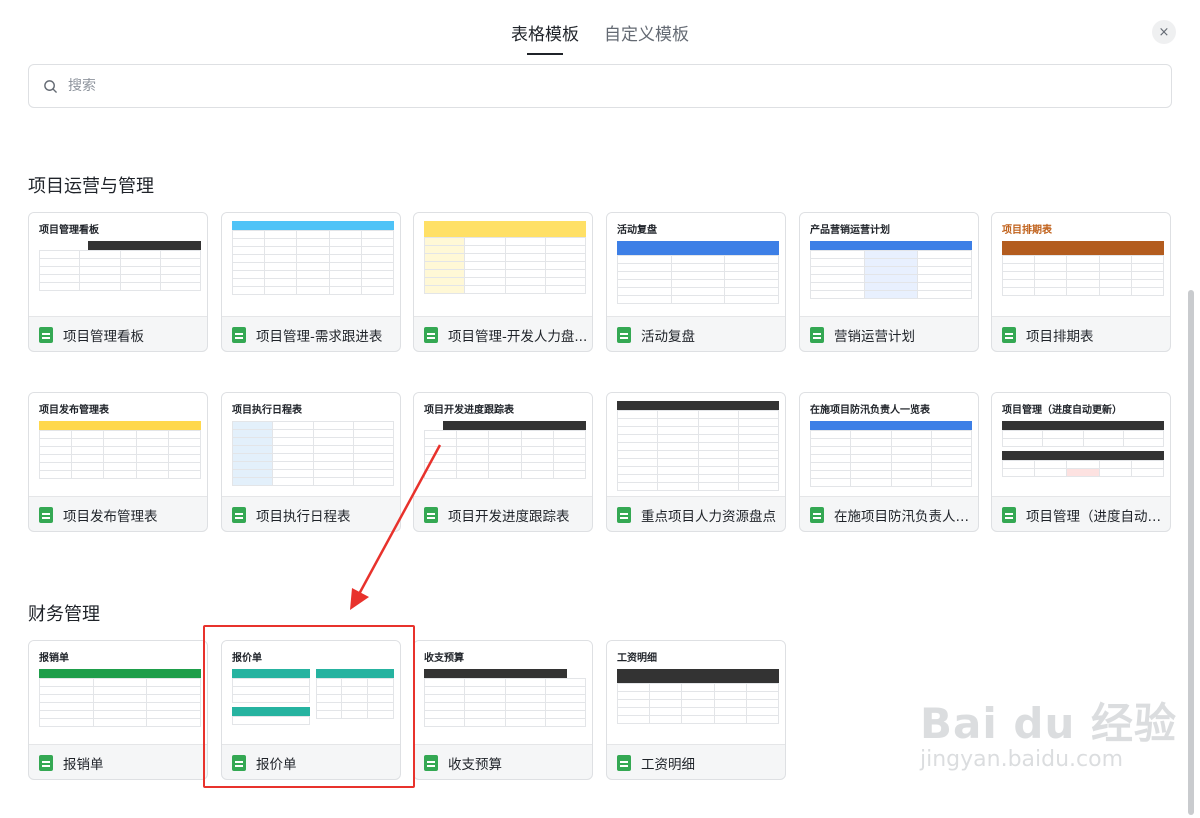  I want to click on template-thumbnail: 项目管理看板, so click(118, 265).